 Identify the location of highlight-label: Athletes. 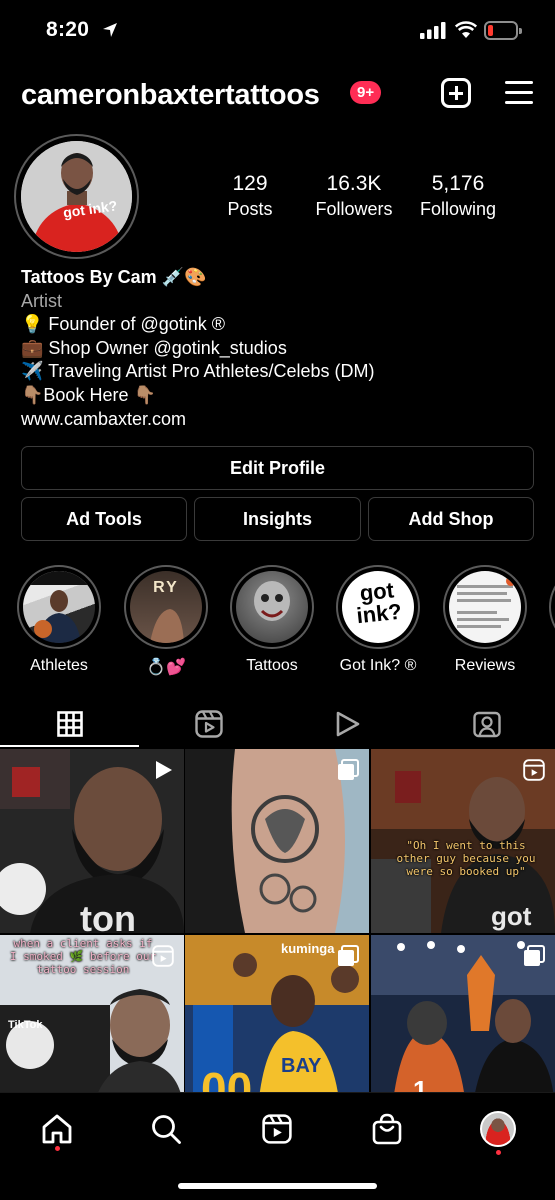
(59, 665).